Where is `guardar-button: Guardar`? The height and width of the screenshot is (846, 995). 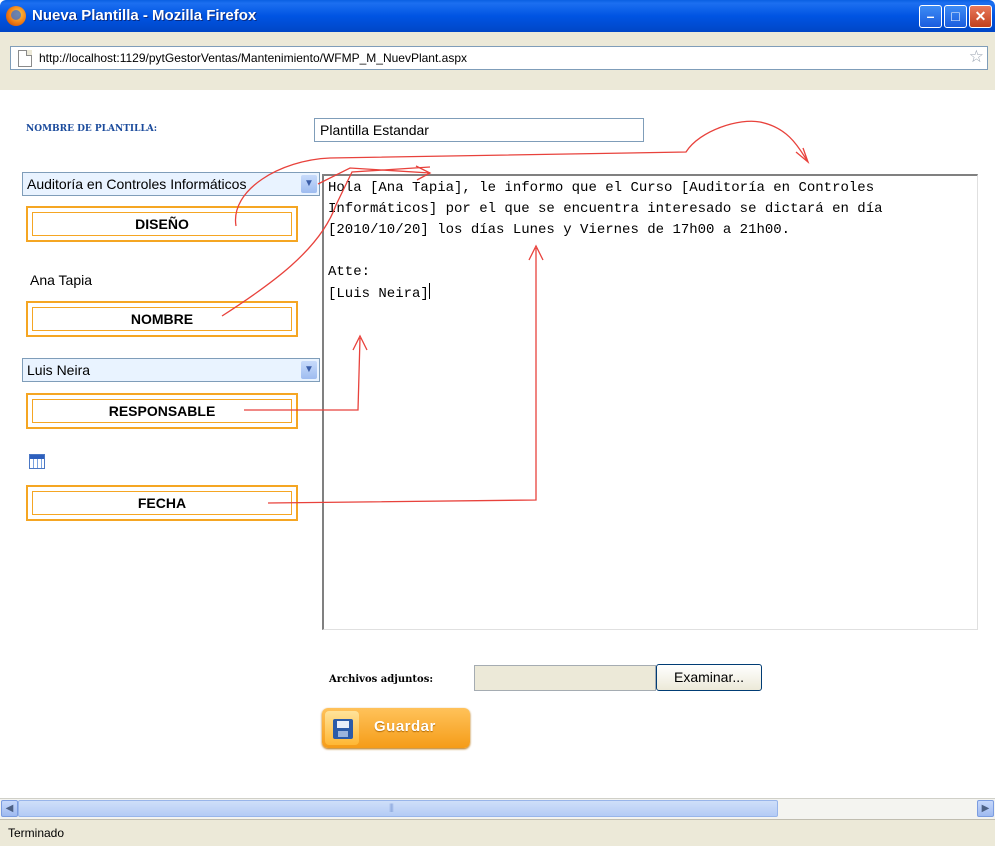 guardar-button: Guardar is located at coordinates (396, 728).